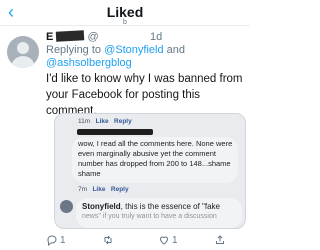 This screenshot has height=250, width=320. Describe the element at coordinates (83, 189) in the screenshot. I see `fb-comment-time: 7m` at that location.